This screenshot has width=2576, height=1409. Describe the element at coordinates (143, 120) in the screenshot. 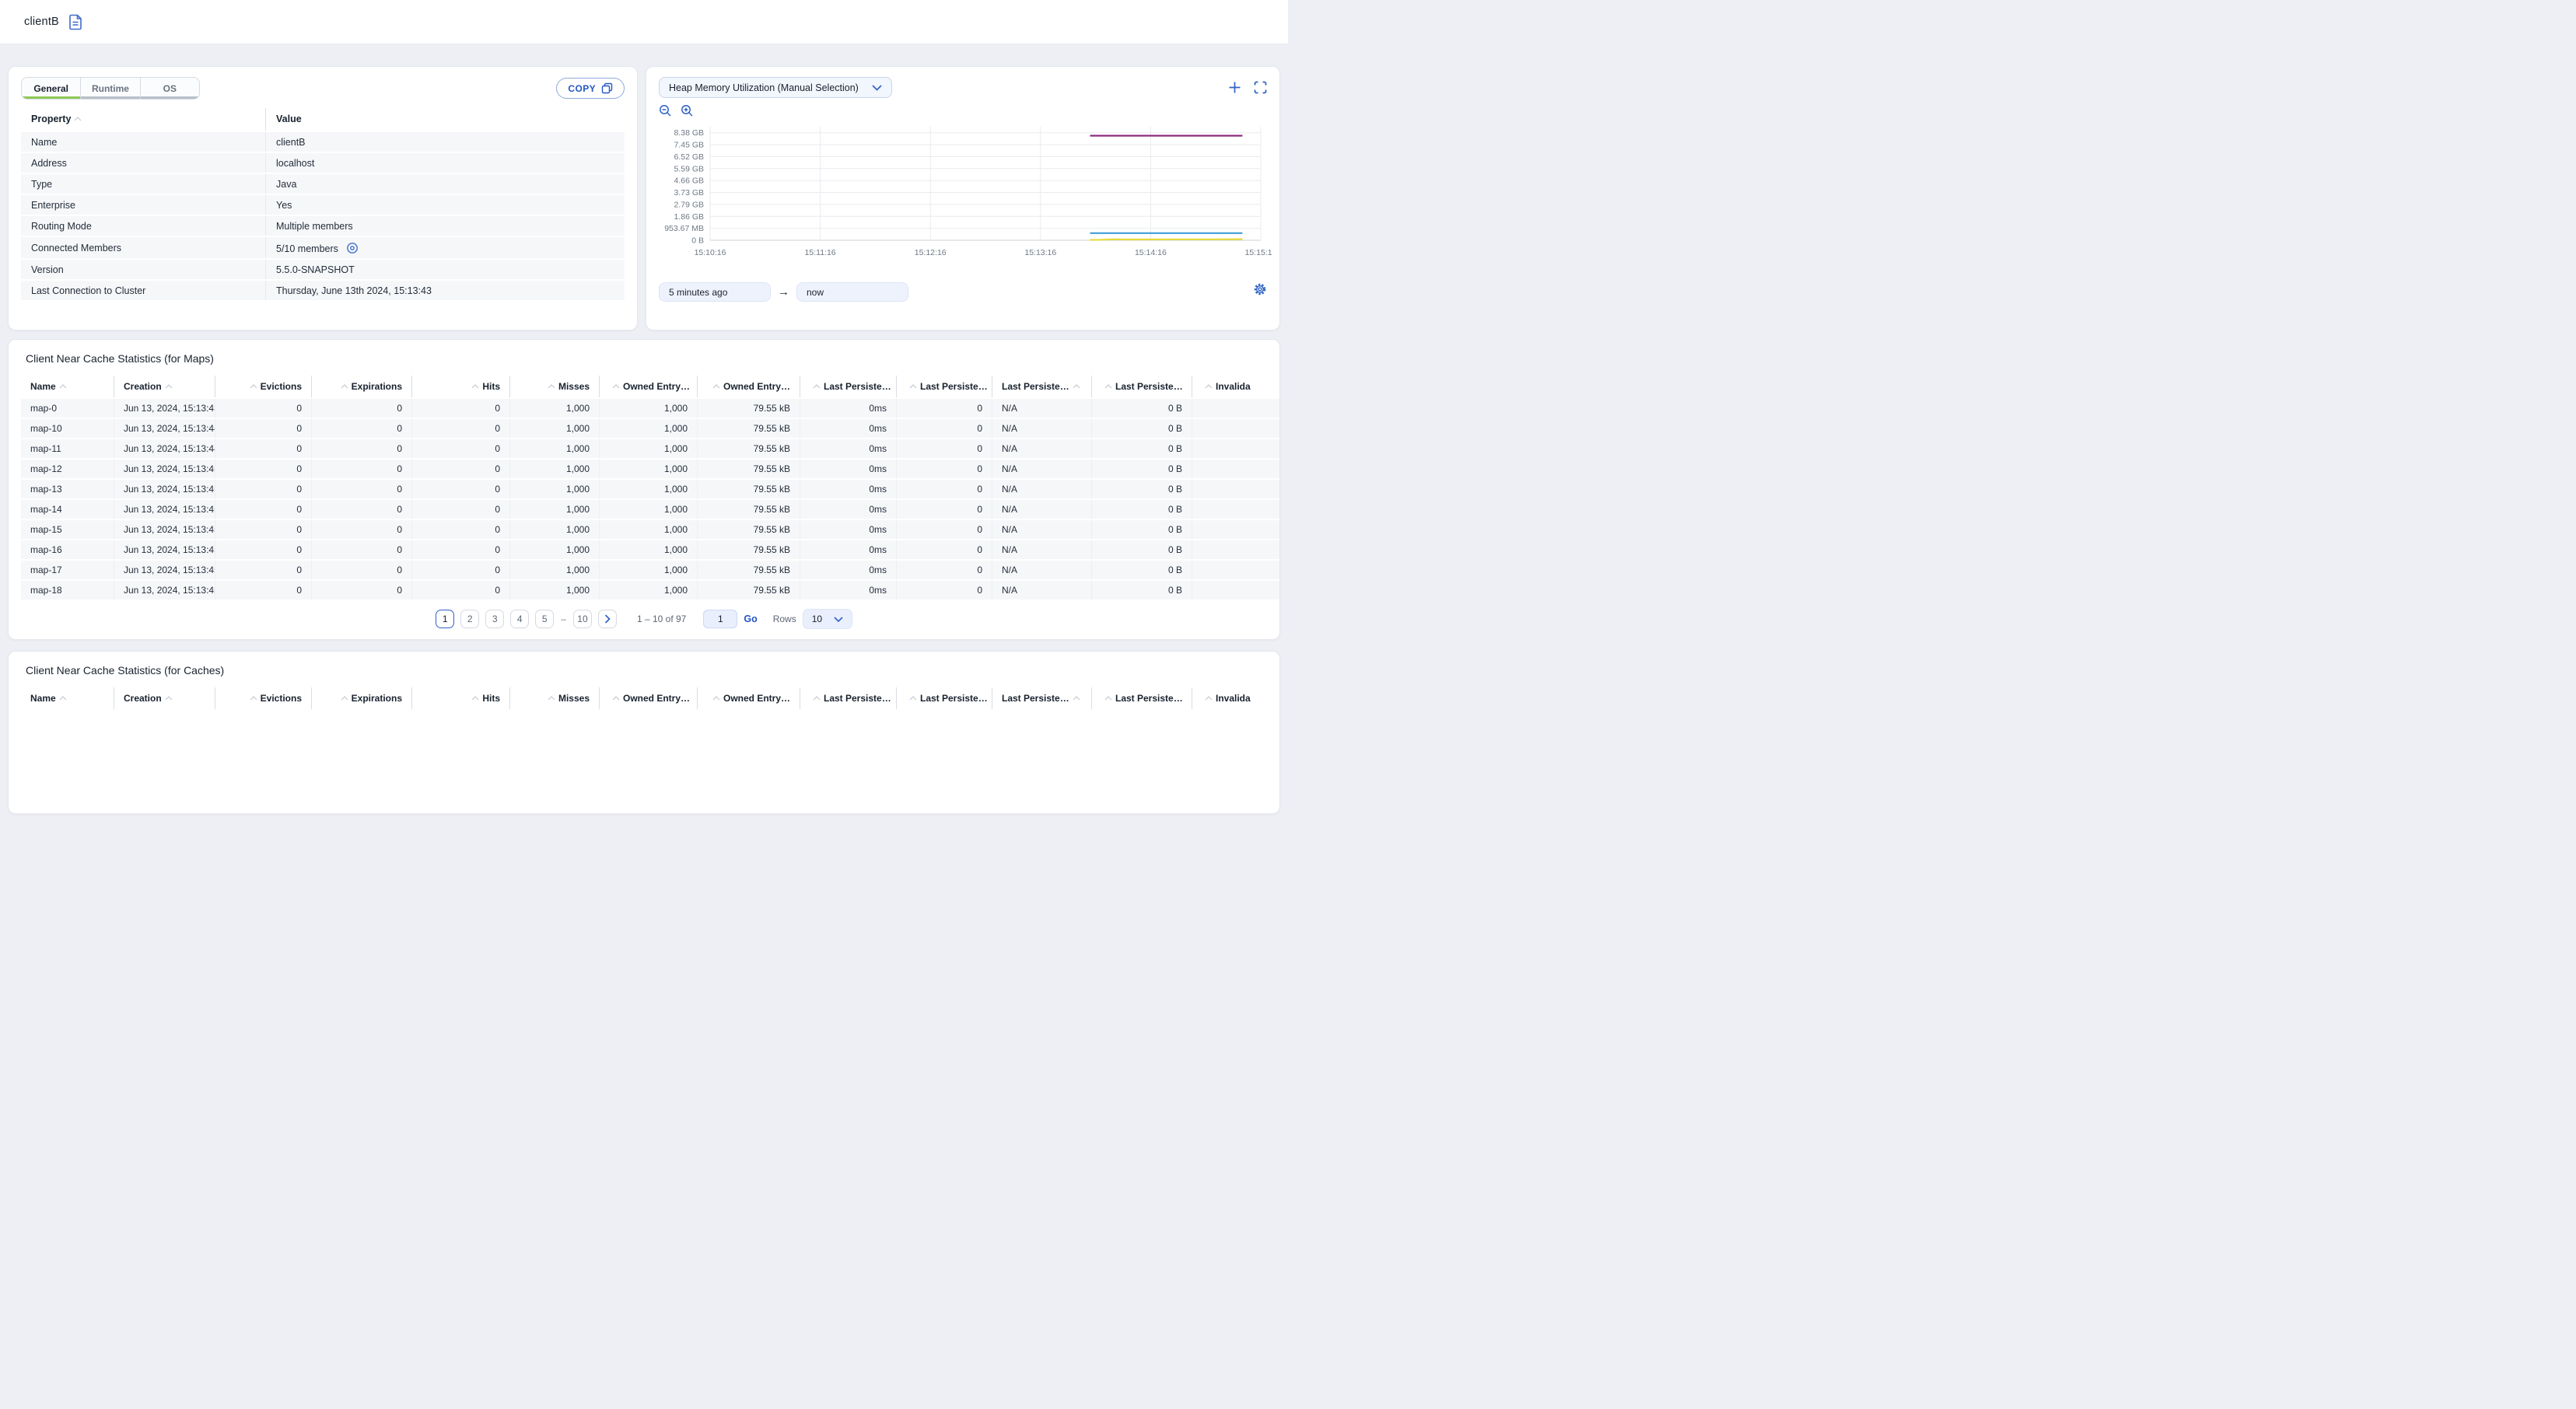

I see `column-header-property: Property` at that location.